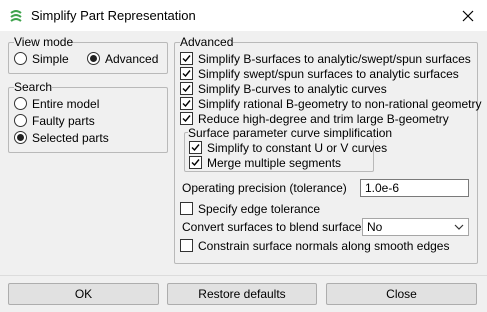 The height and width of the screenshot is (312, 487). I want to click on button-separator, so click(243, 275).